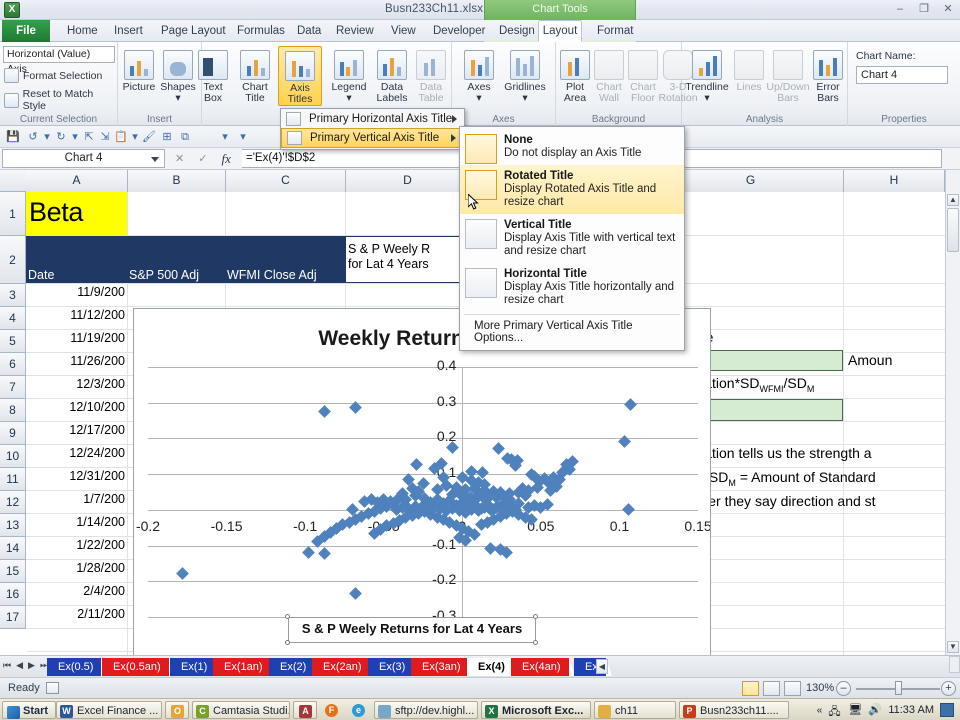 This screenshot has width=960, height=720. What do you see at coordinates (751, 181) in the screenshot?
I see `column-header-g: G` at bounding box center [751, 181].